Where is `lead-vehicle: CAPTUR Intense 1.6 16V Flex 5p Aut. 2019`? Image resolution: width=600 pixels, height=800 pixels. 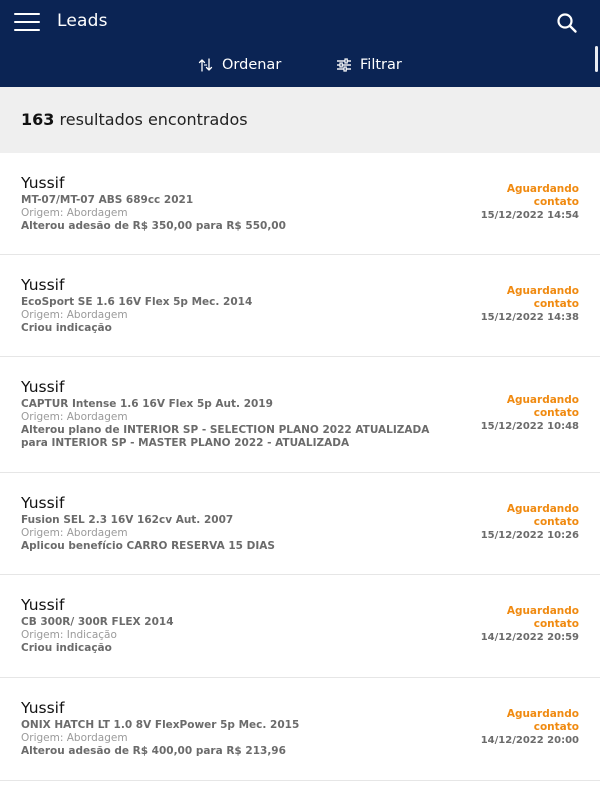 lead-vehicle: CAPTUR Intense 1.6 16V Flex 5p Aut. 2019 is located at coordinates (147, 404).